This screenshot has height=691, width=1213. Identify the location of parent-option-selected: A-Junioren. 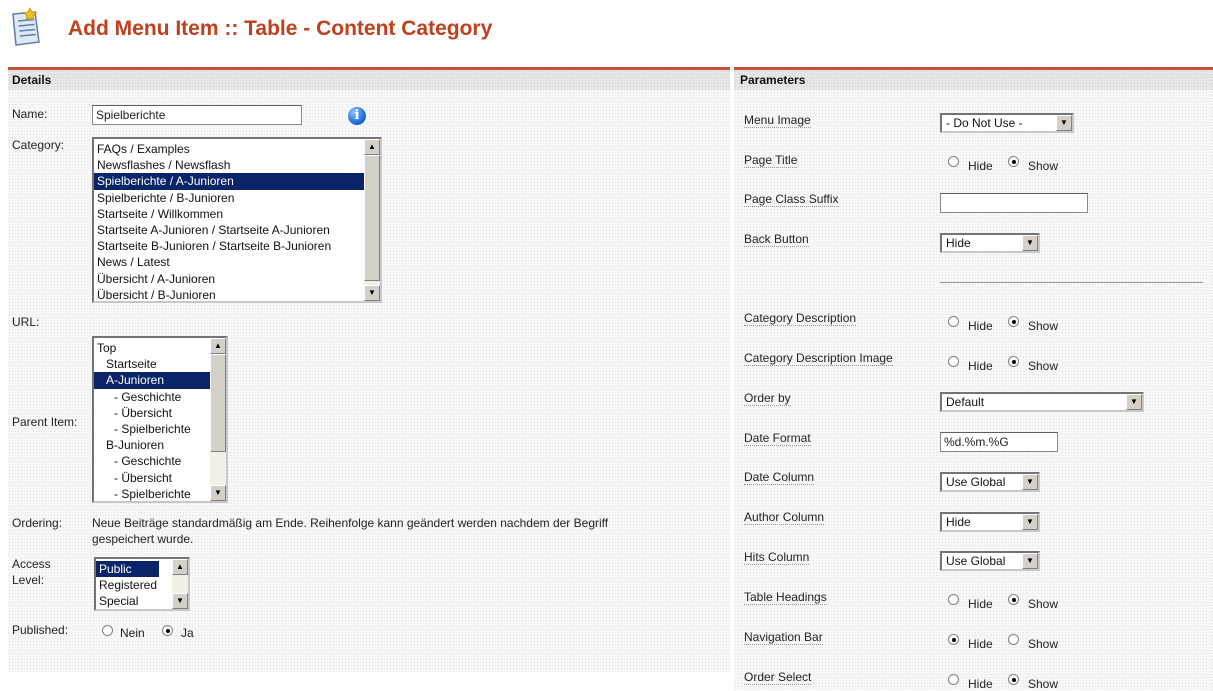
(153, 380).